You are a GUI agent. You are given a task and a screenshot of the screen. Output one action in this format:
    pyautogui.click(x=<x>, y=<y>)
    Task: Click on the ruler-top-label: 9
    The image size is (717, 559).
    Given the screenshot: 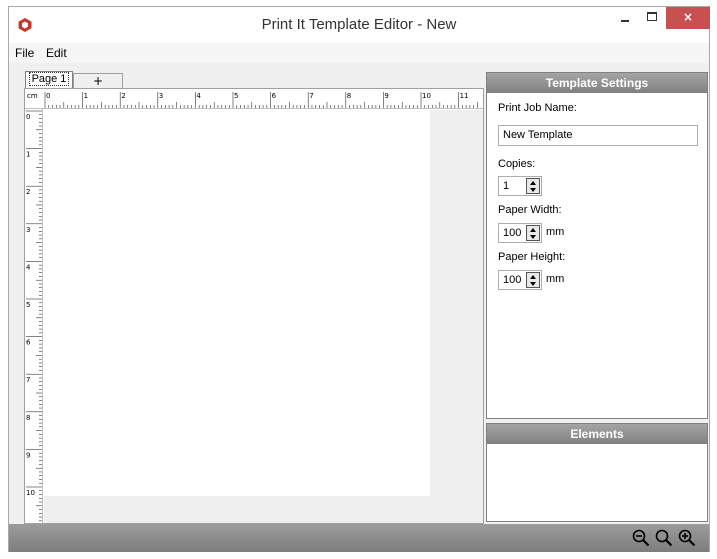 What is the action you would take?
    pyautogui.click(x=386, y=96)
    